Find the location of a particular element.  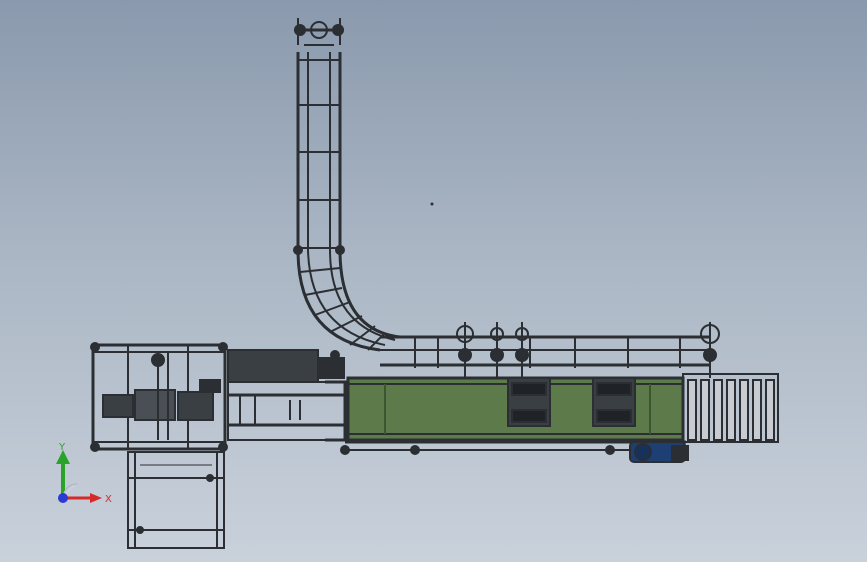

roller-table is located at coordinates (730, 408).